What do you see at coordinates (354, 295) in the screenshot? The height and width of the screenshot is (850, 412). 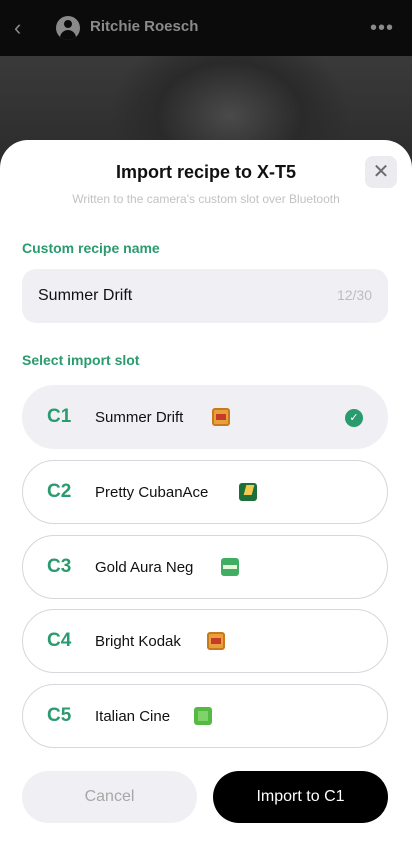 I see `char-count: 12/30` at bounding box center [354, 295].